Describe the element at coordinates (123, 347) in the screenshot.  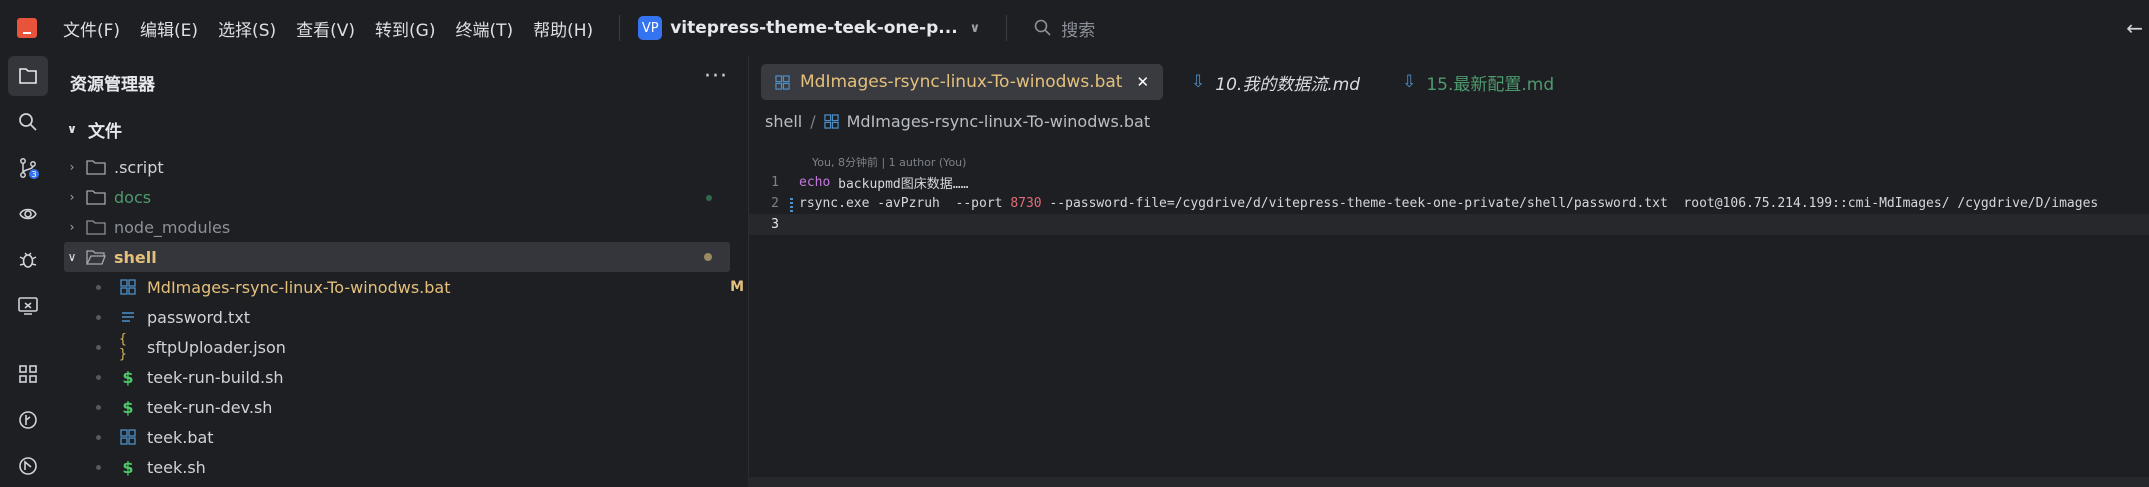
I see `json-icon: { }` at that location.